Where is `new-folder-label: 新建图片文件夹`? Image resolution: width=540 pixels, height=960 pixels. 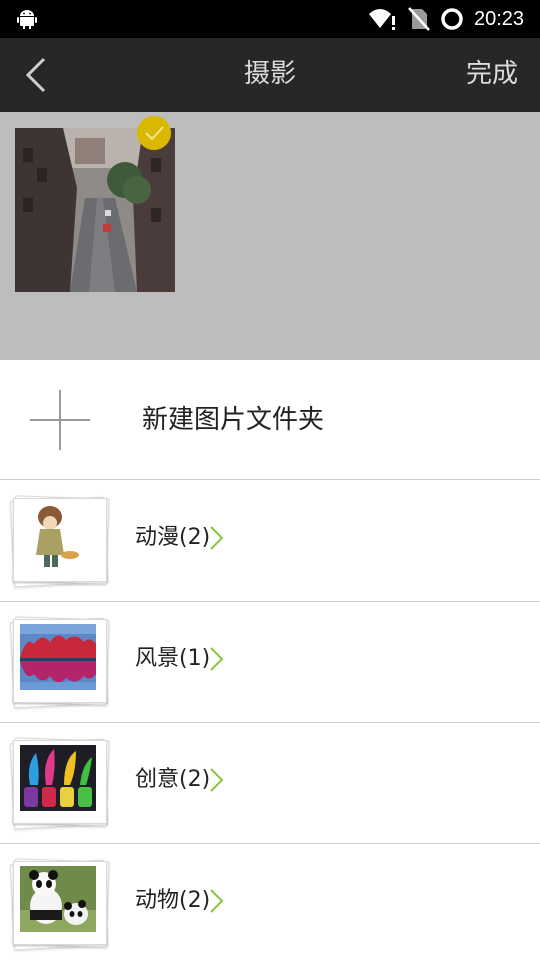
new-folder-label: 新建图片文件夹 is located at coordinates (233, 420).